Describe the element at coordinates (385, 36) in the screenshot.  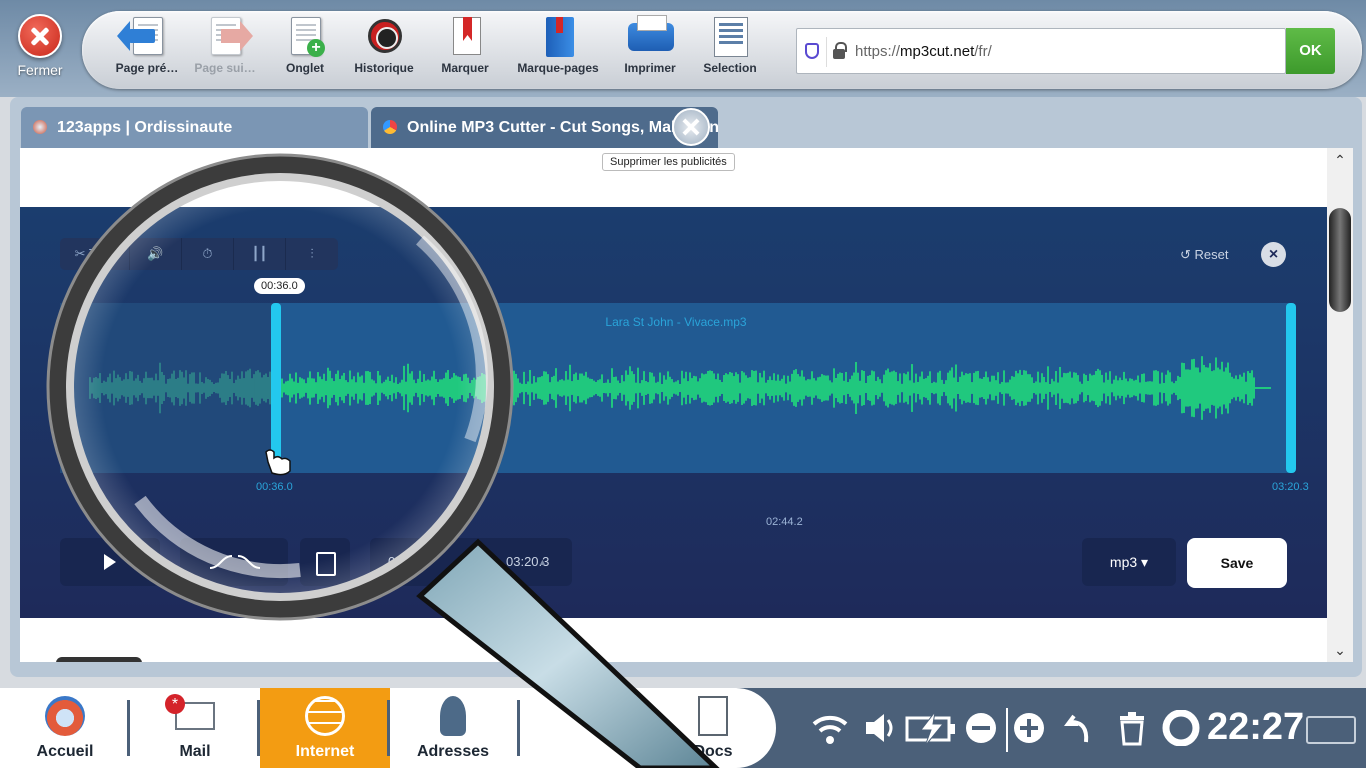
I see `history-clock-icon` at that location.